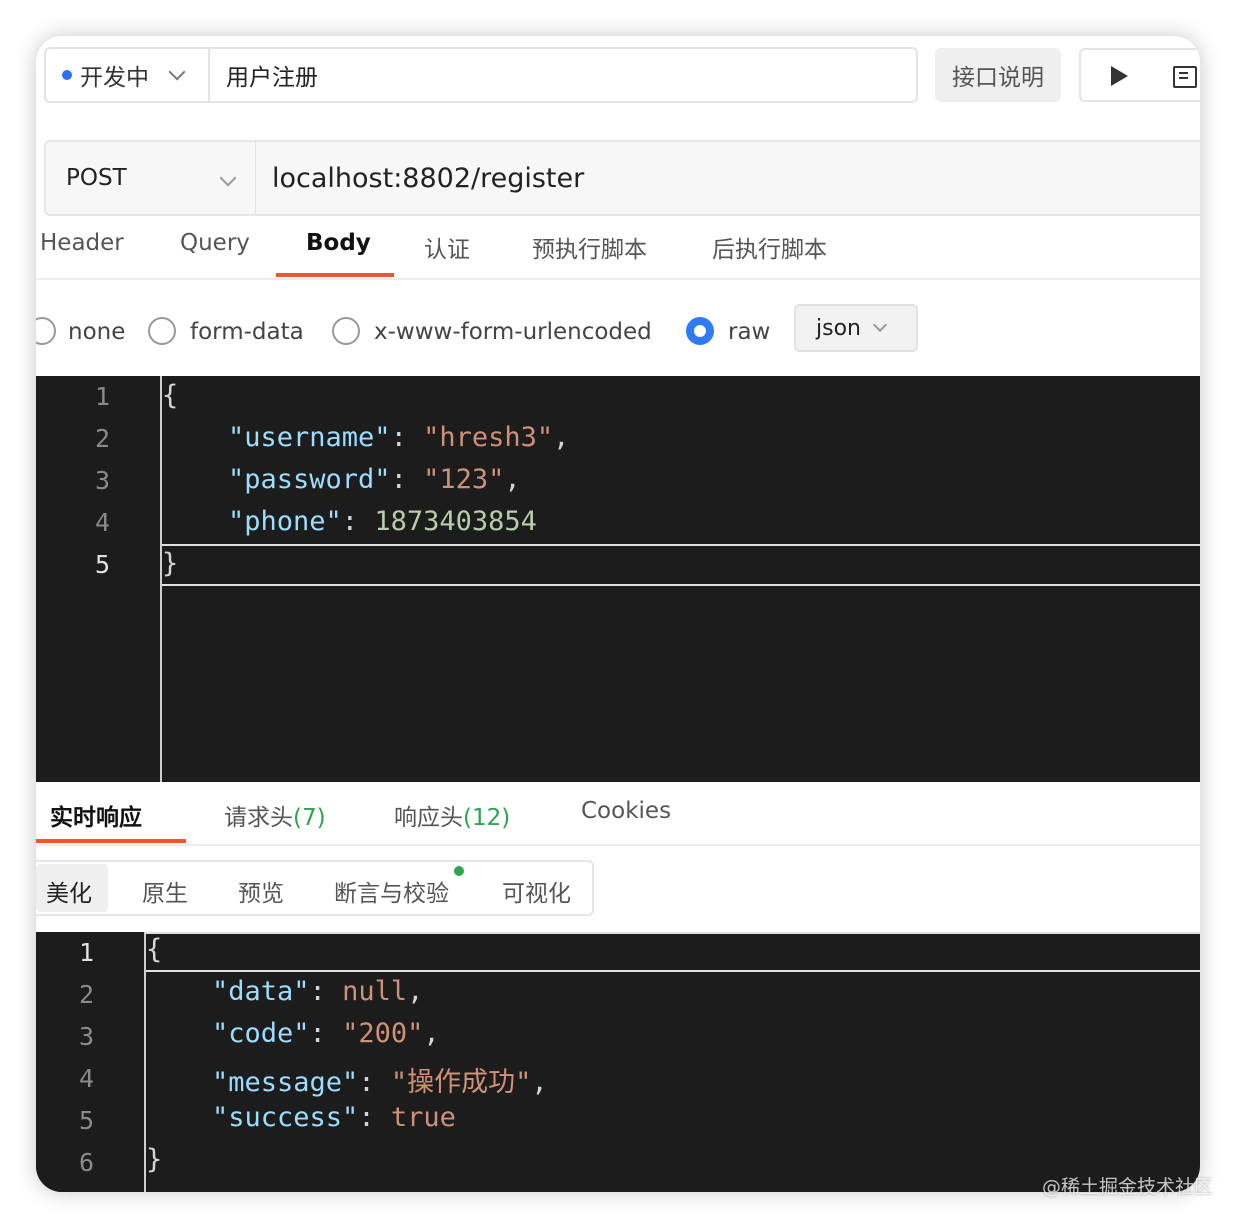 The width and height of the screenshot is (1236, 1228). Describe the element at coordinates (247, 332) in the screenshot. I see `radio-form-data-label: form-data` at that location.